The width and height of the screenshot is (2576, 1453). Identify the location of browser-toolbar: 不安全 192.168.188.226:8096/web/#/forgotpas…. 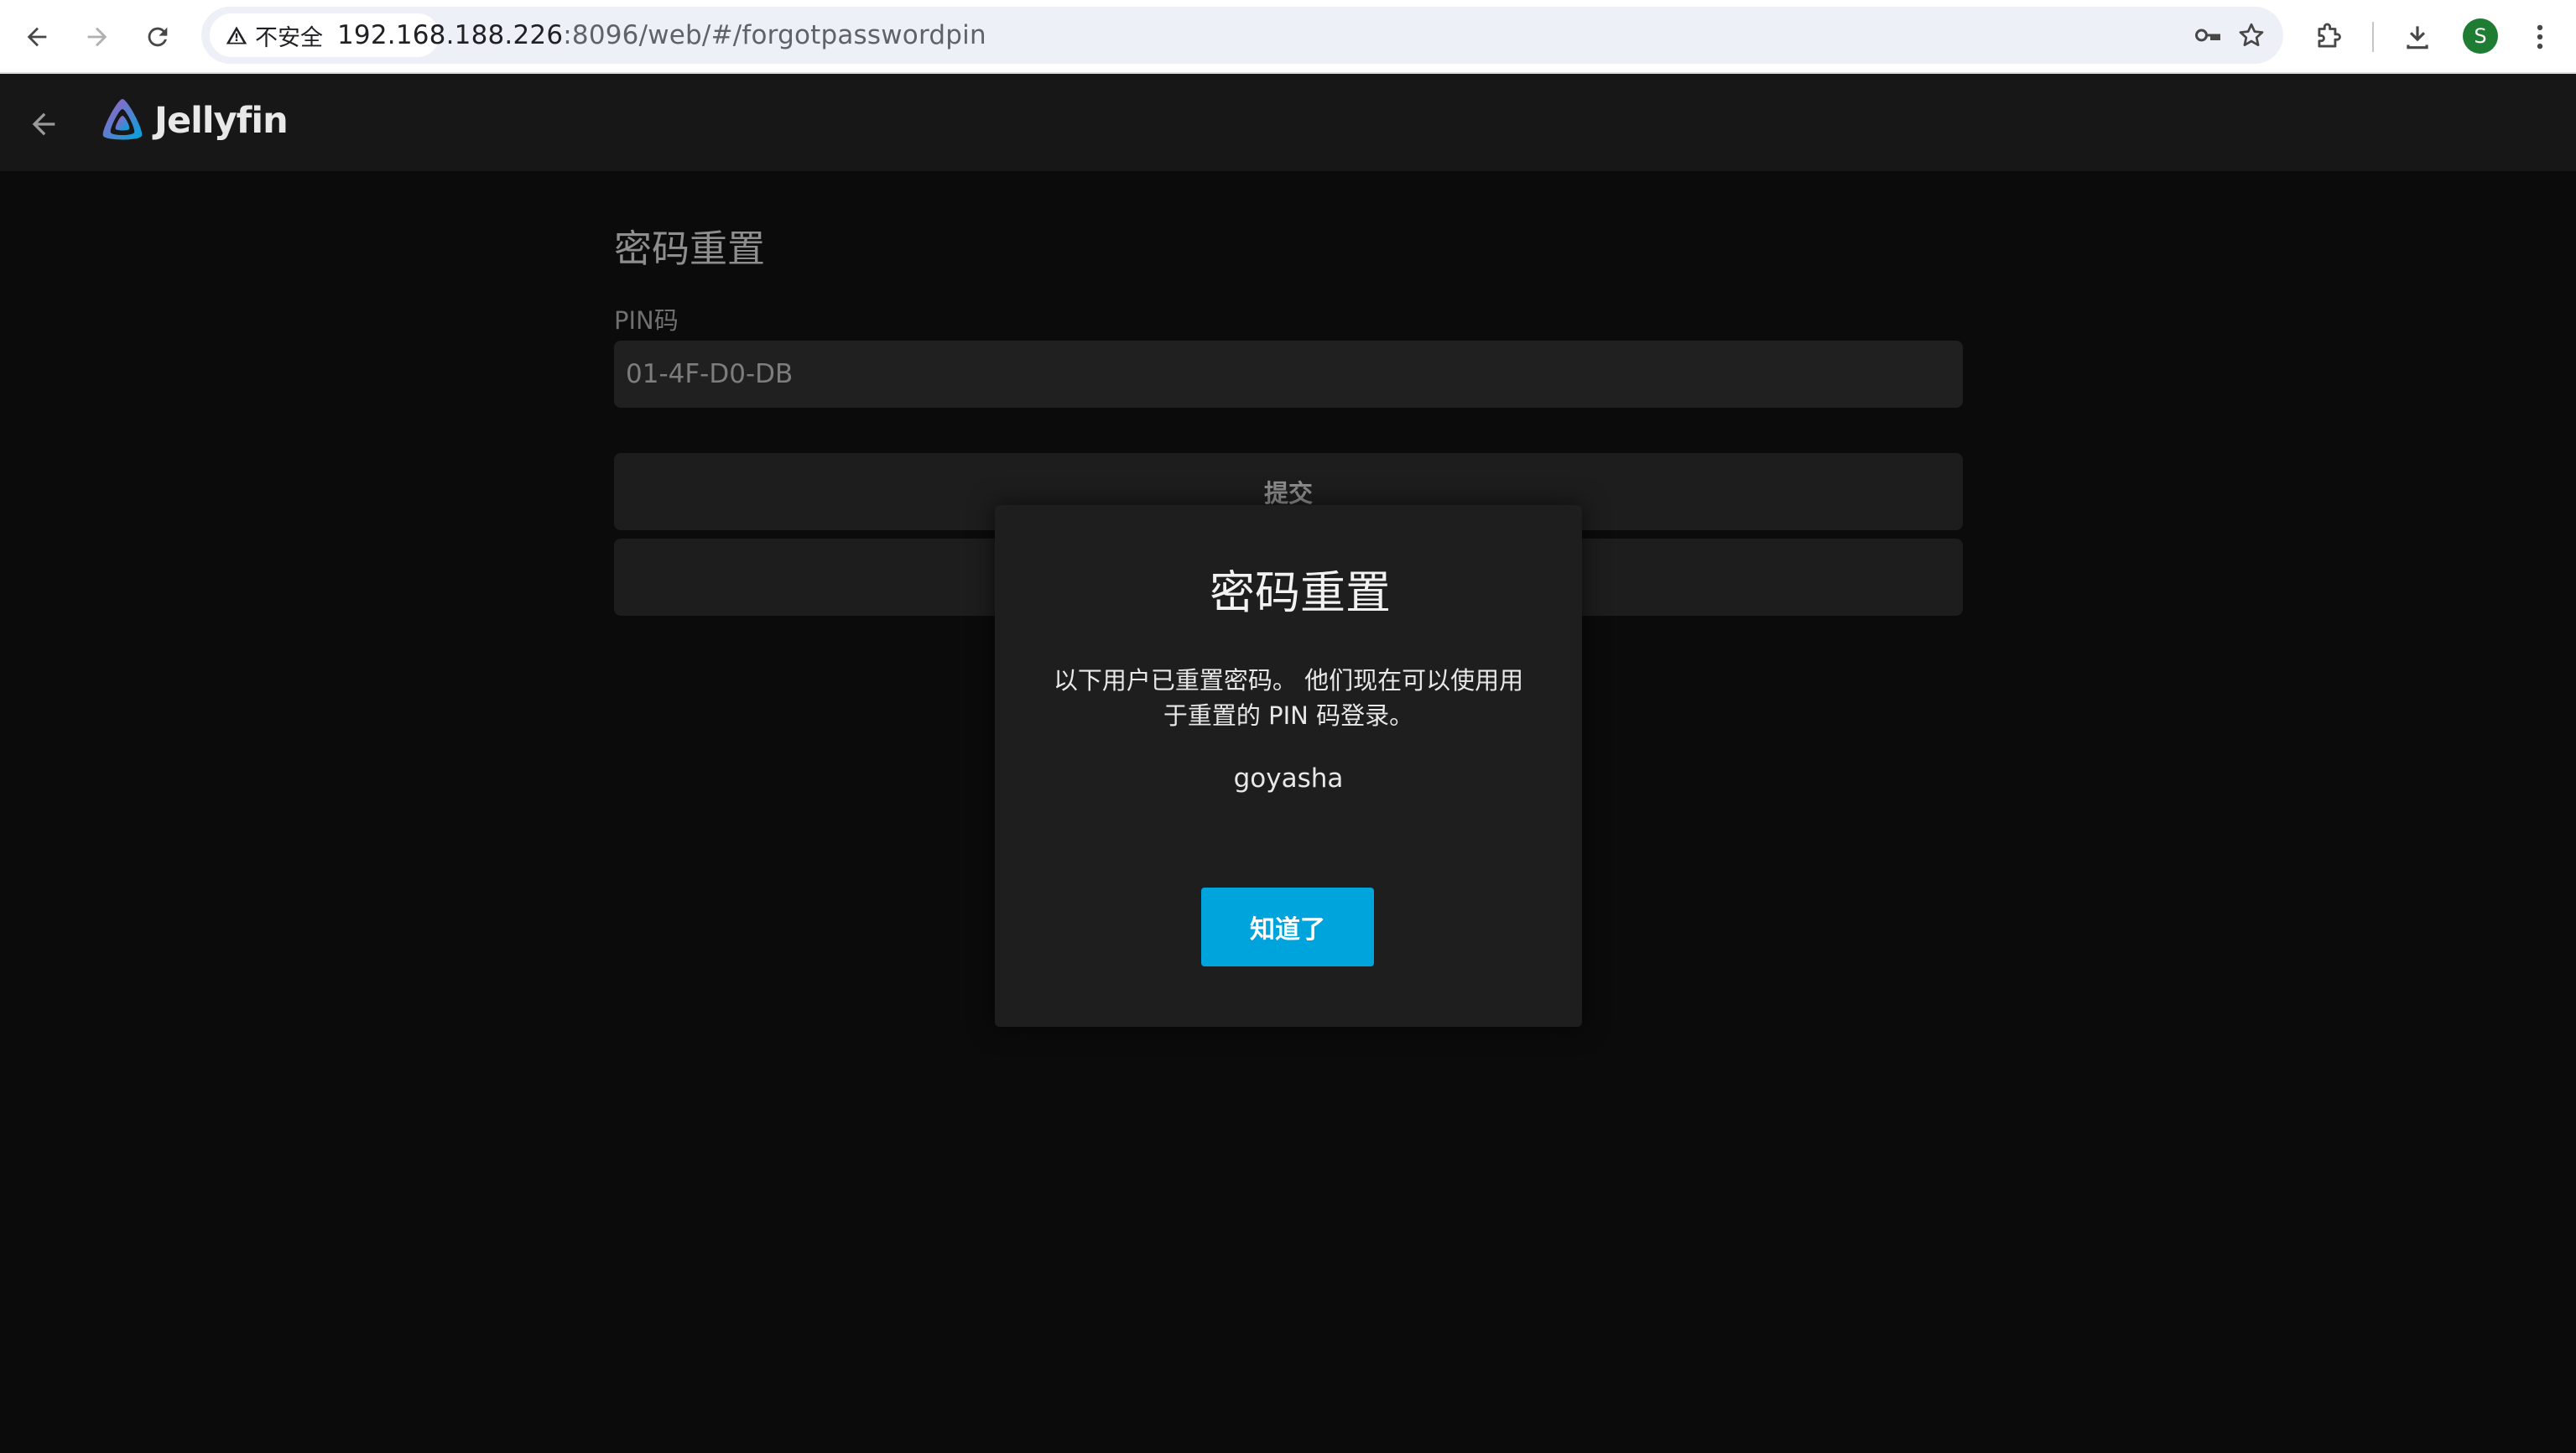
(1288, 37).